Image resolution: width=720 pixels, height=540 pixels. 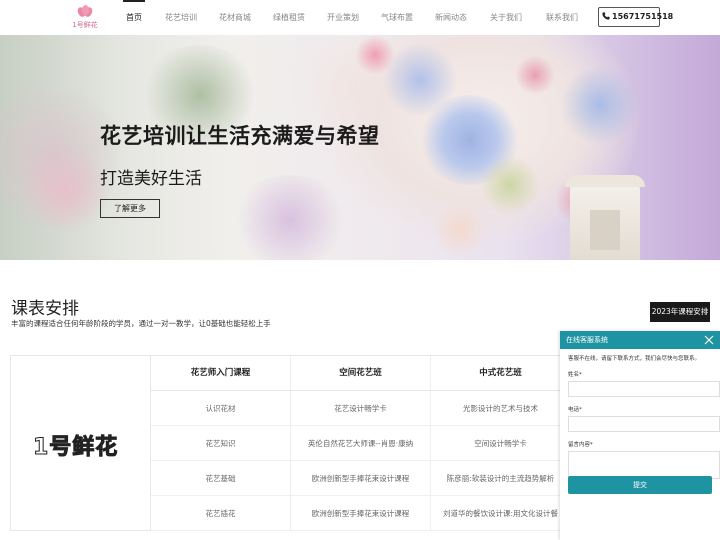 What do you see at coordinates (606, 16) in the screenshot?
I see `phone-icon` at bounding box center [606, 16].